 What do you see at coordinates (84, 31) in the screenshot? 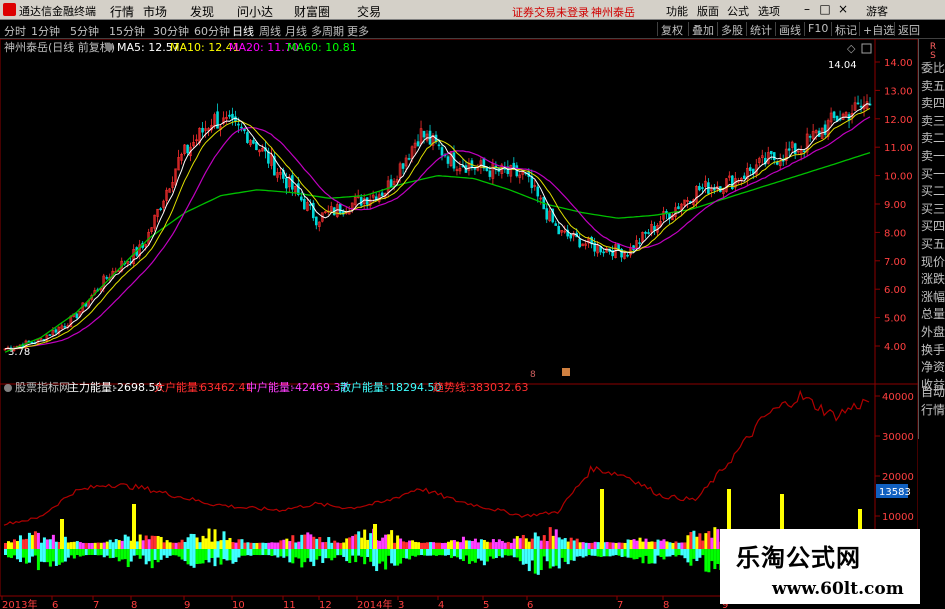
I see `tab-5min: 5分钟` at bounding box center [84, 31].